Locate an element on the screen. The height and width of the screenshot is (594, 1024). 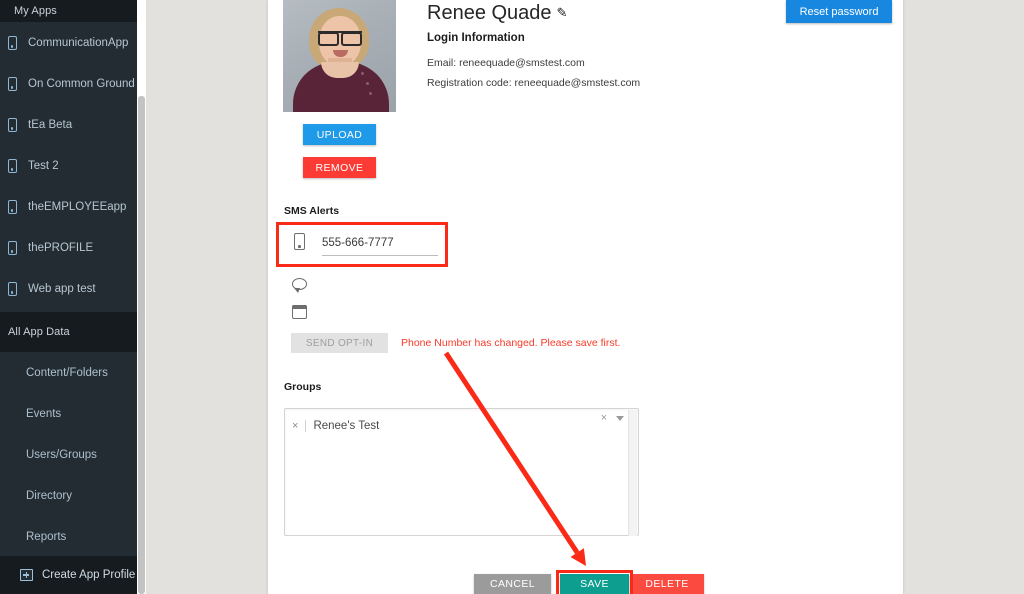
pencil-icon: ✎ is located at coordinates (562, 13).